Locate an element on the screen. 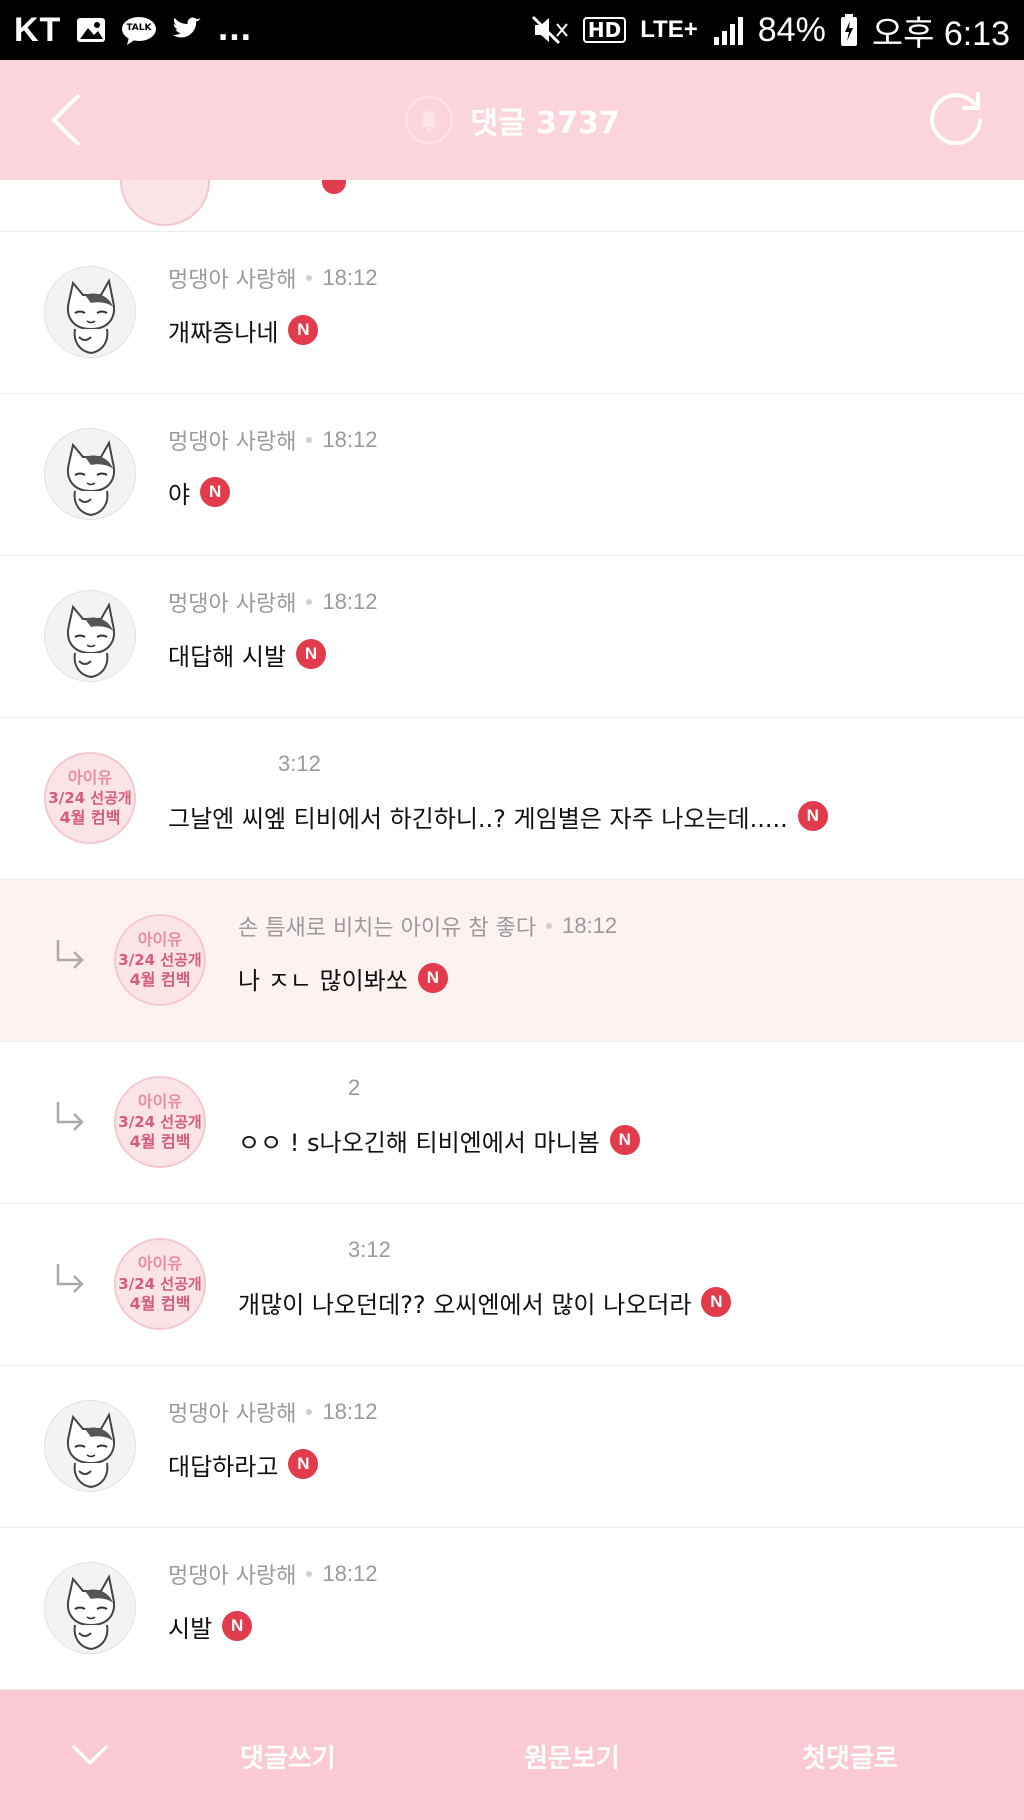 The height and width of the screenshot is (1820, 1024). twitter-icon is located at coordinates (187, 27).